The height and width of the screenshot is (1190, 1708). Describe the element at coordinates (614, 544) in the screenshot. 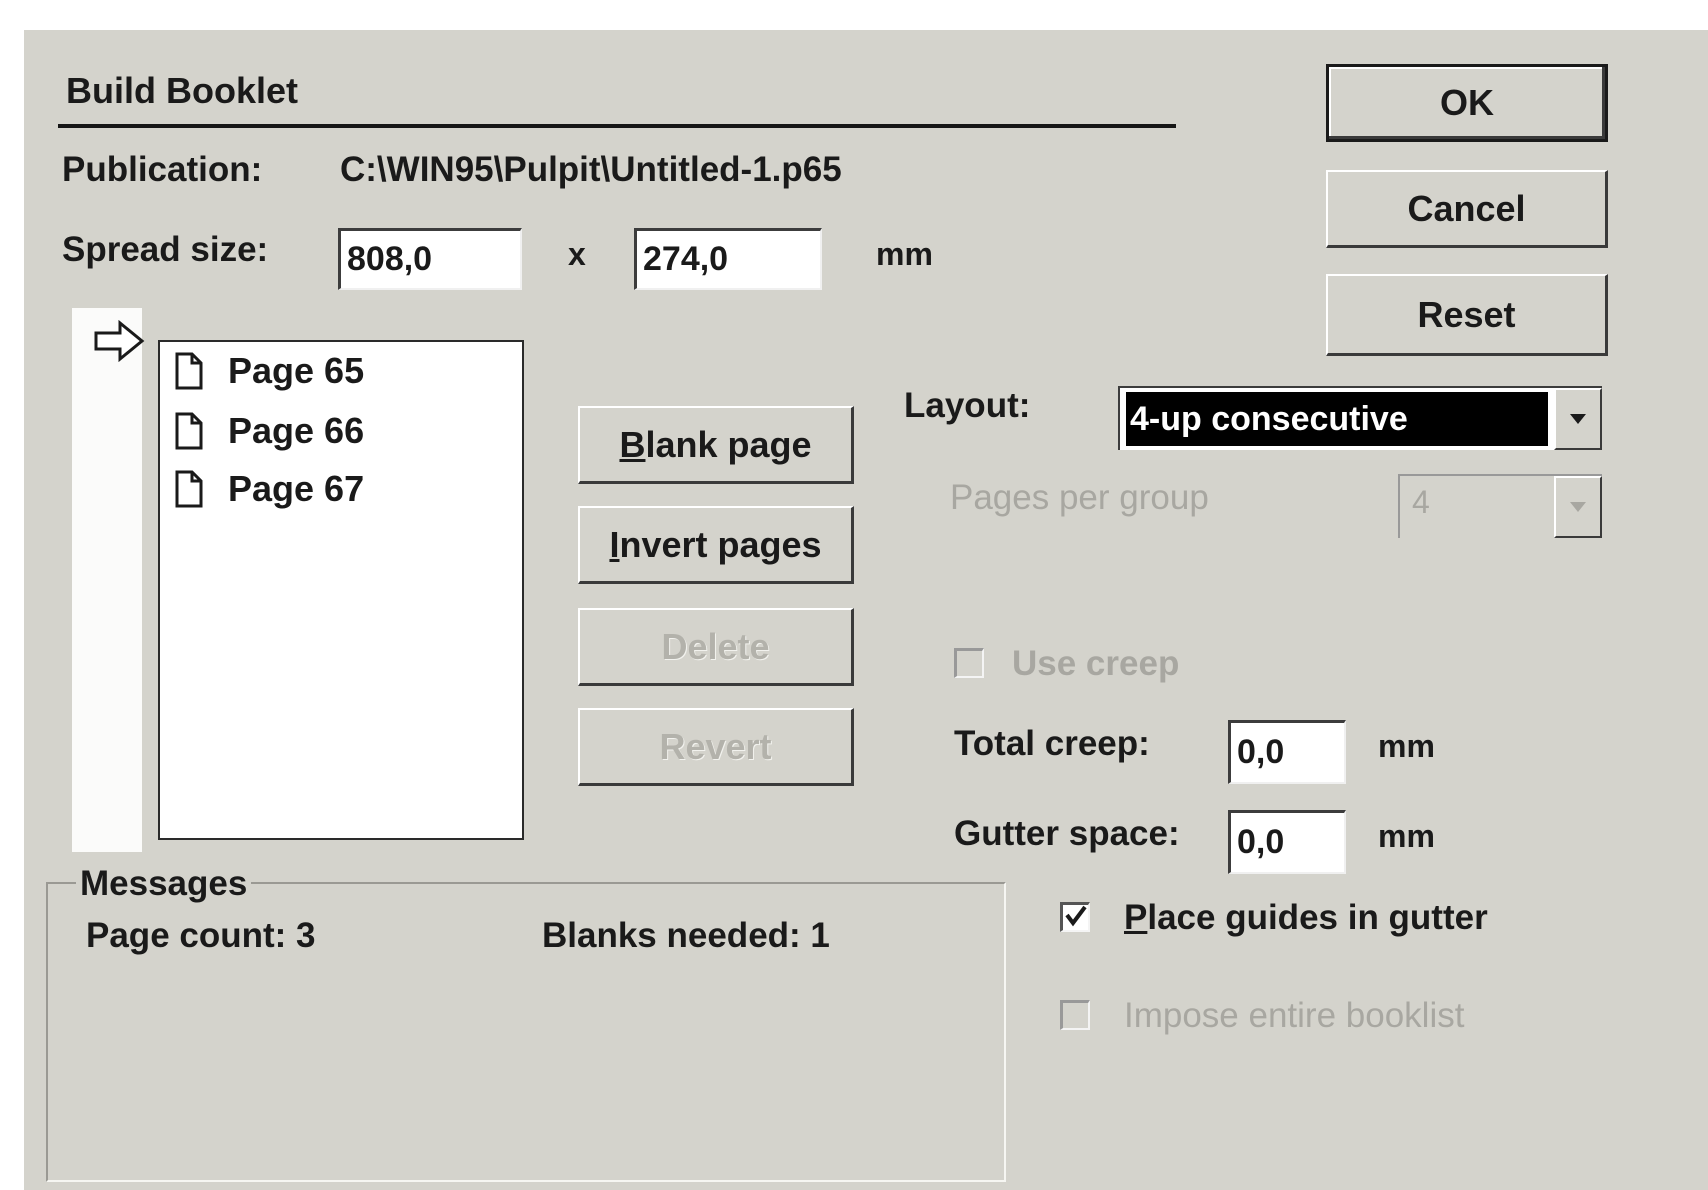

I see `invert-pages-accel: I` at that location.